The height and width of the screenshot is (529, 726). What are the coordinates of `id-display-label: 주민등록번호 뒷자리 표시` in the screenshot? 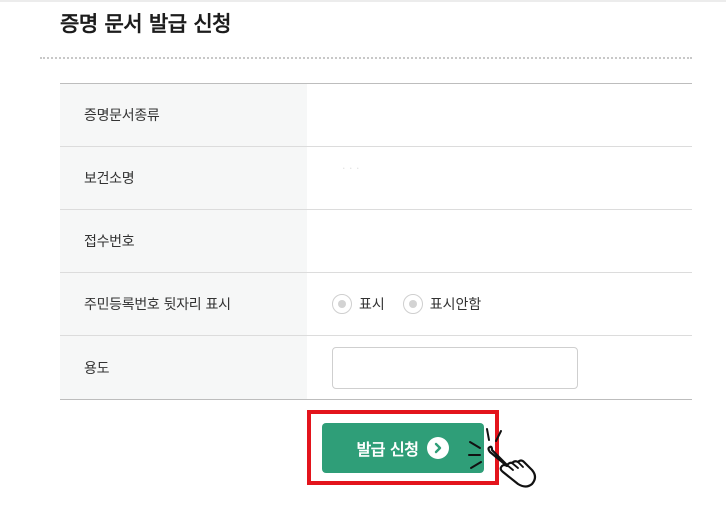 It's located at (183, 304).